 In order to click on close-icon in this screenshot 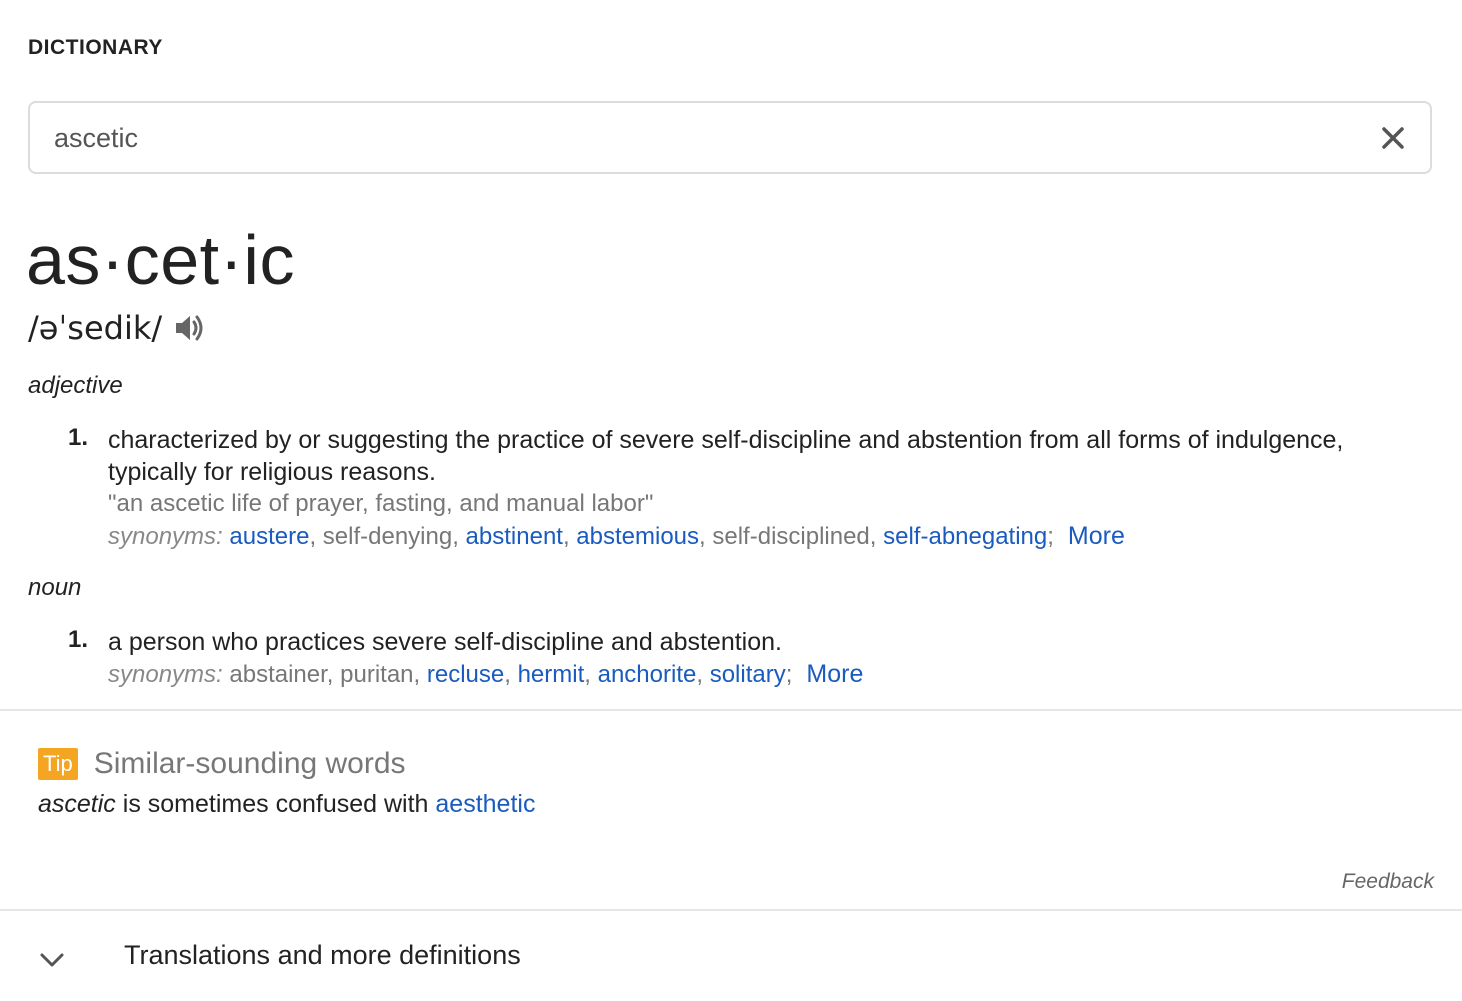, I will do `click(1393, 138)`.